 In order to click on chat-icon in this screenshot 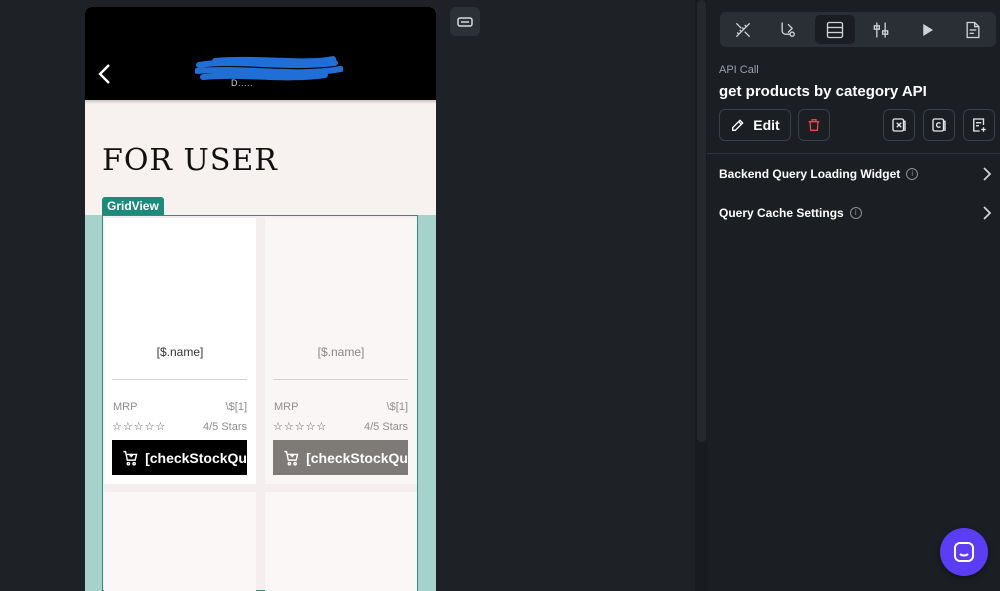, I will do `click(964, 552)`.